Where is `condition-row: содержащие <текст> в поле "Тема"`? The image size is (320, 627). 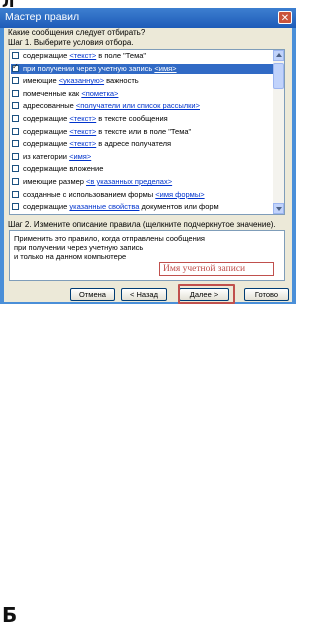
condition-row: содержащие <текст> в поле "Тема" is located at coordinates (142, 56).